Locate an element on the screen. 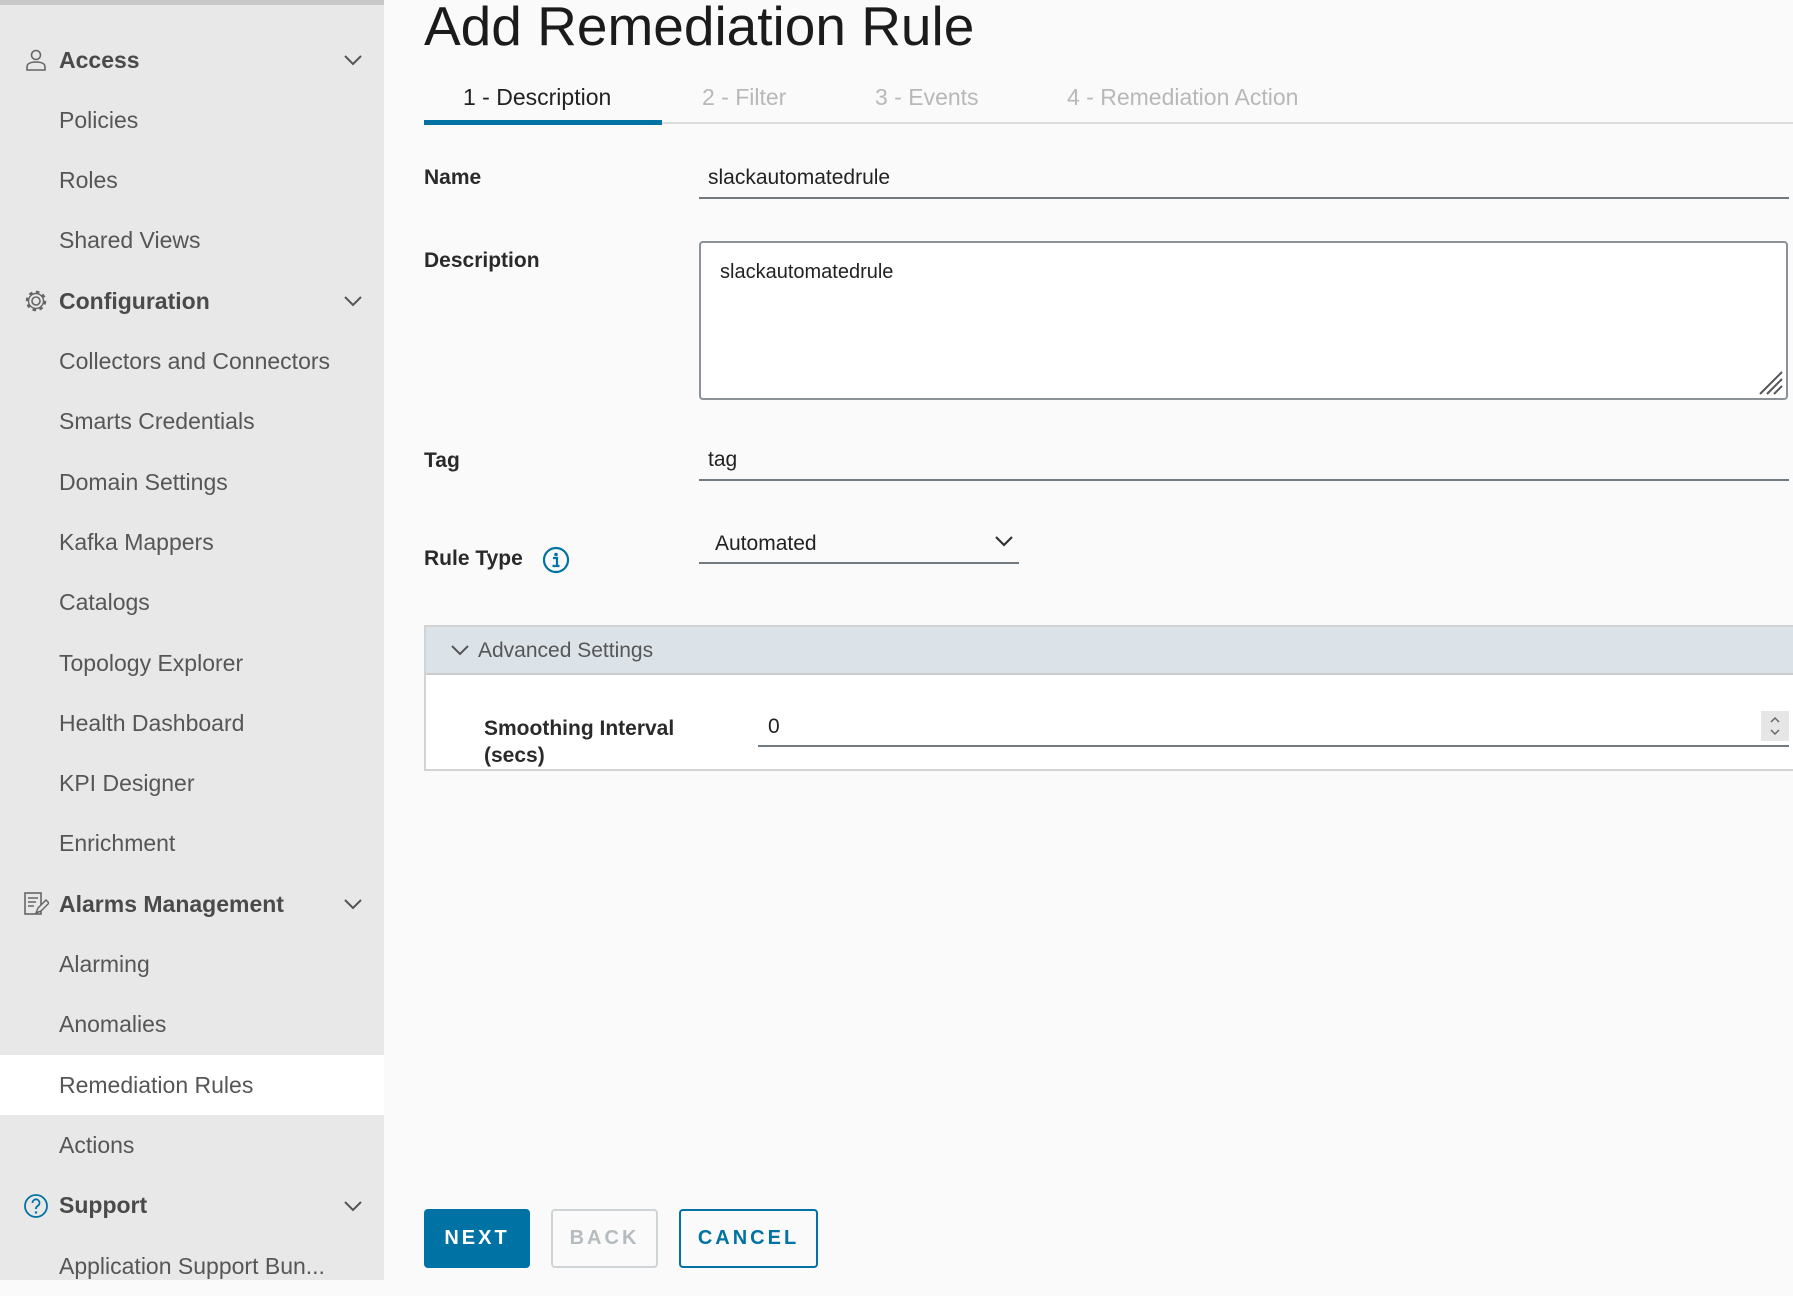 This screenshot has width=1793, height=1296. advanced-settings-header: Advanced Settings is located at coordinates (1109, 651).